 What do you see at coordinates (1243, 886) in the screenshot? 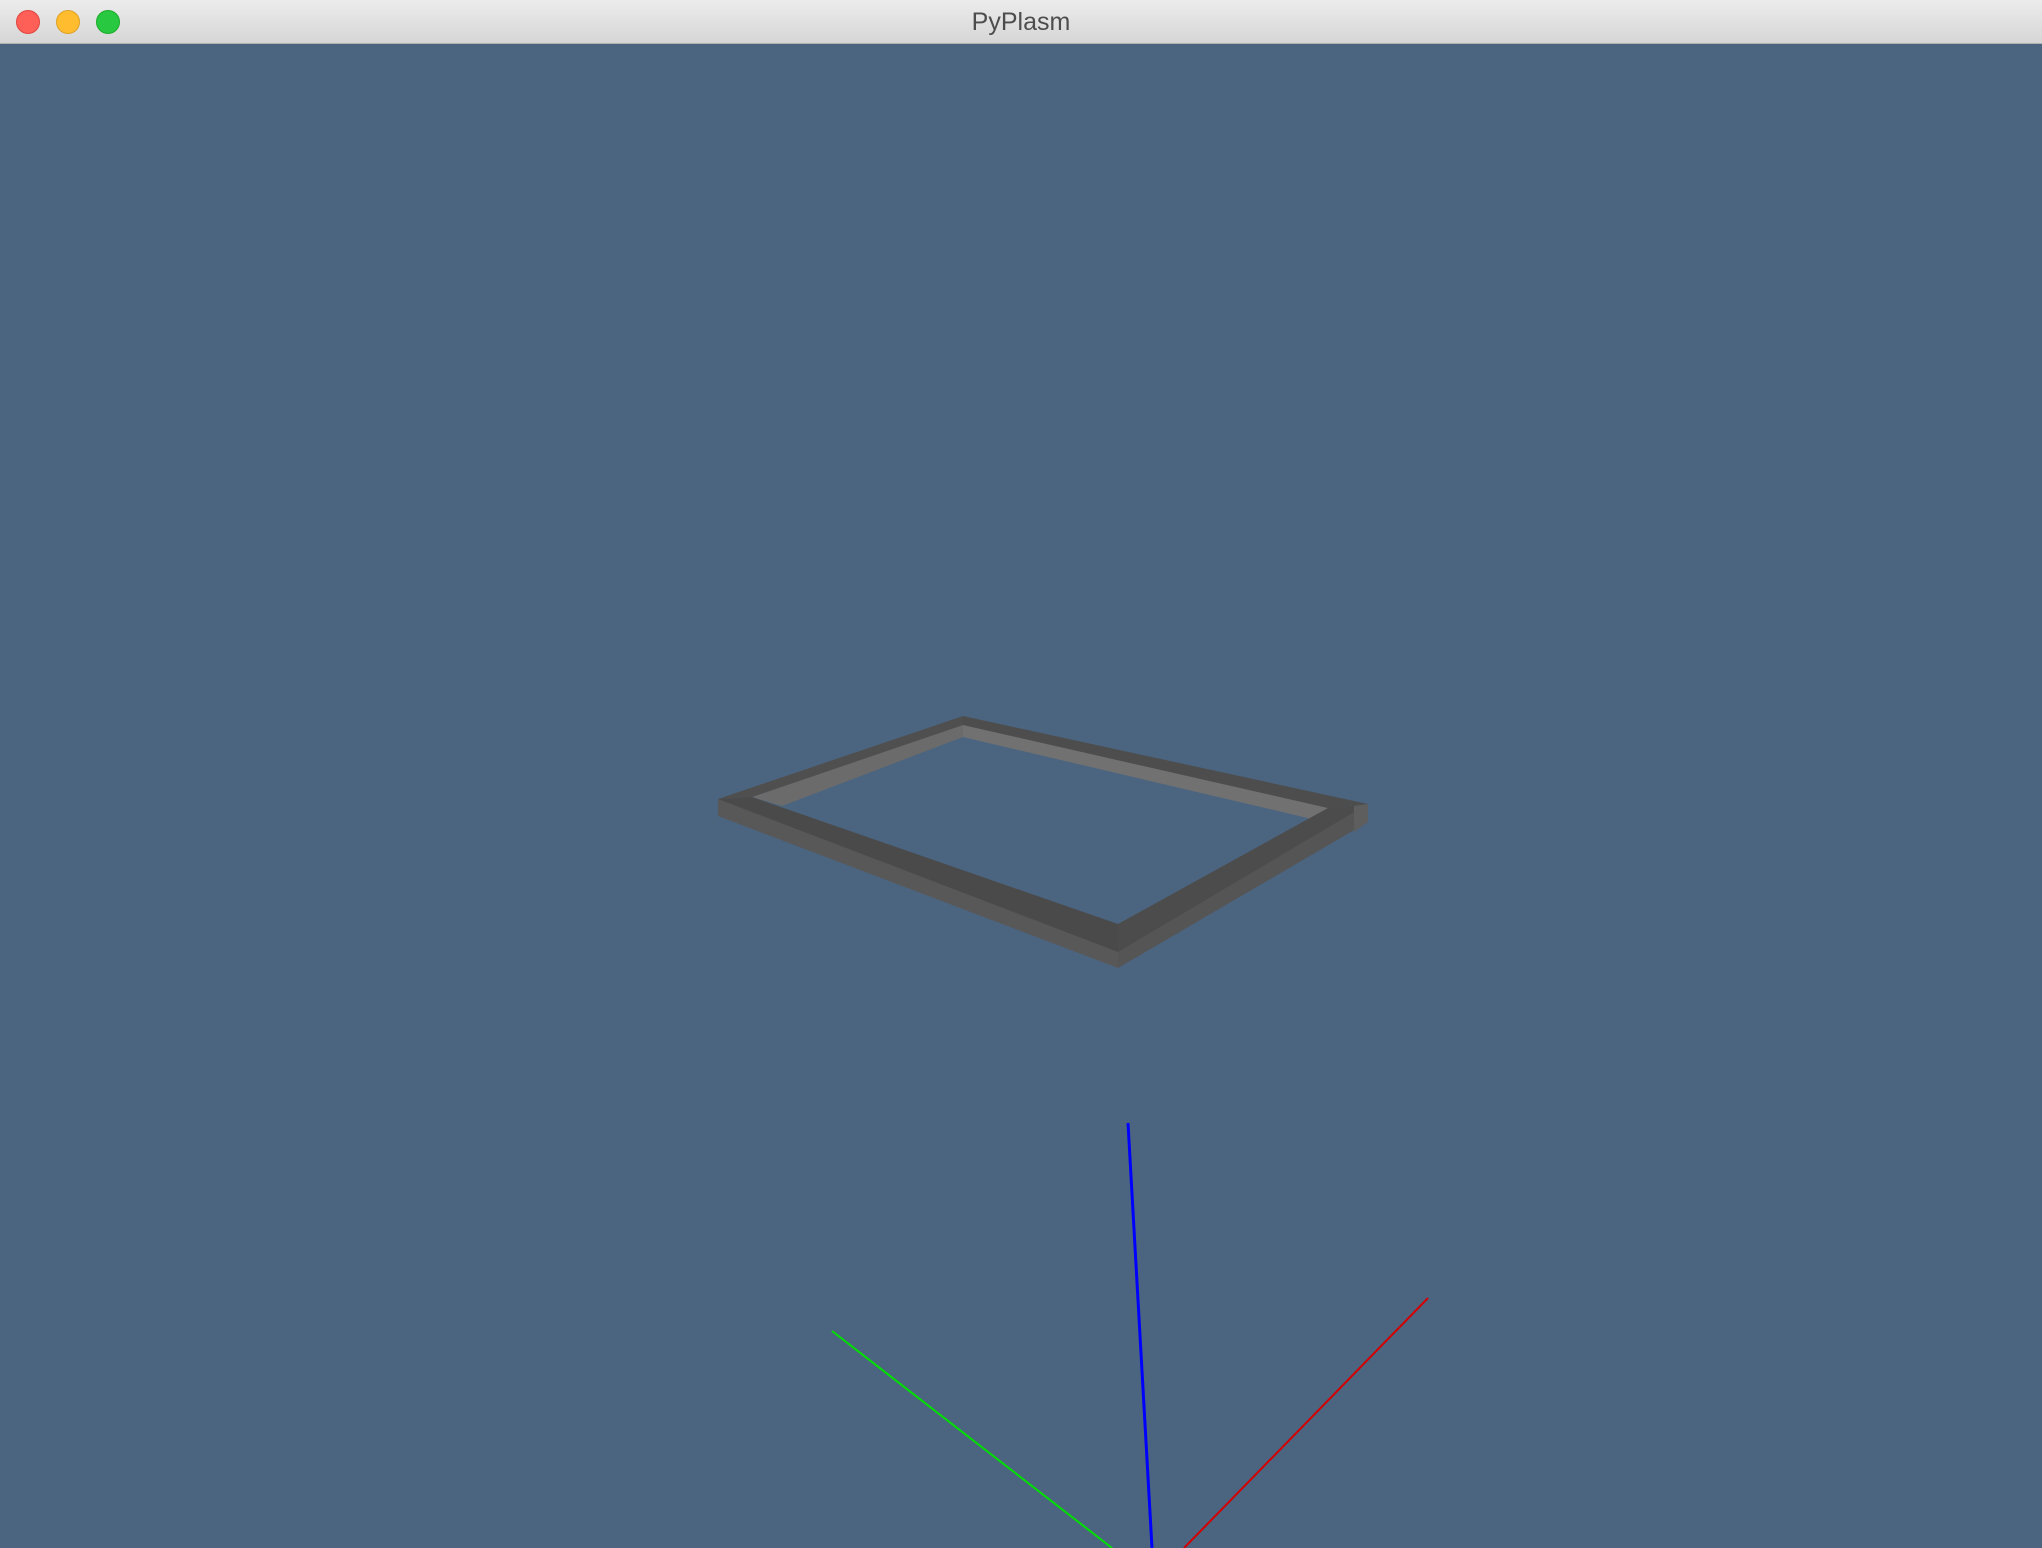
I see `frame-side-front-right` at bounding box center [1243, 886].